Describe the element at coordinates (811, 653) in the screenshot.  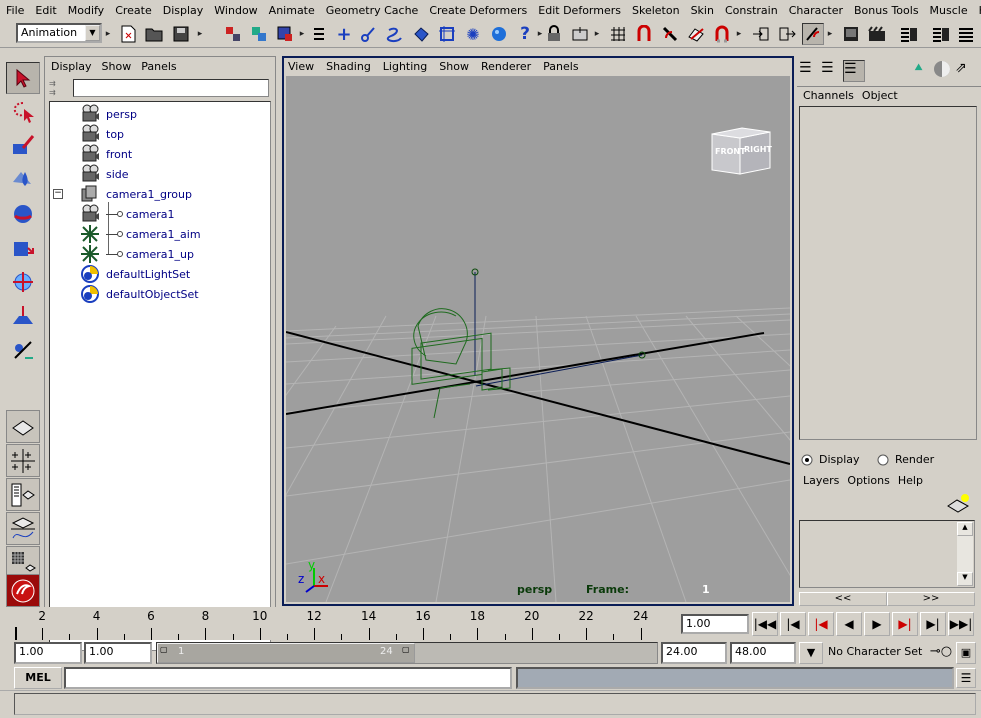
I see `character-set-dropdown-icon: ▼` at that location.